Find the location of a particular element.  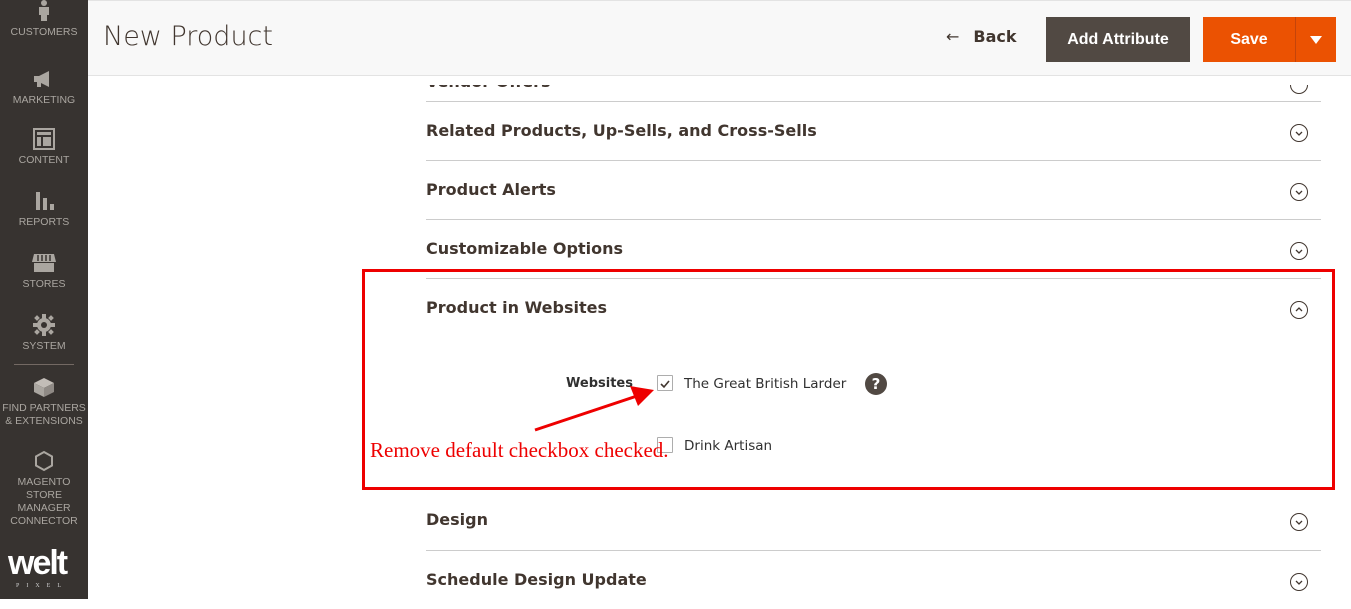

sidebar-item-find-partners: FIND PARTNERS & EXTENSIONS is located at coordinates (44, 402).